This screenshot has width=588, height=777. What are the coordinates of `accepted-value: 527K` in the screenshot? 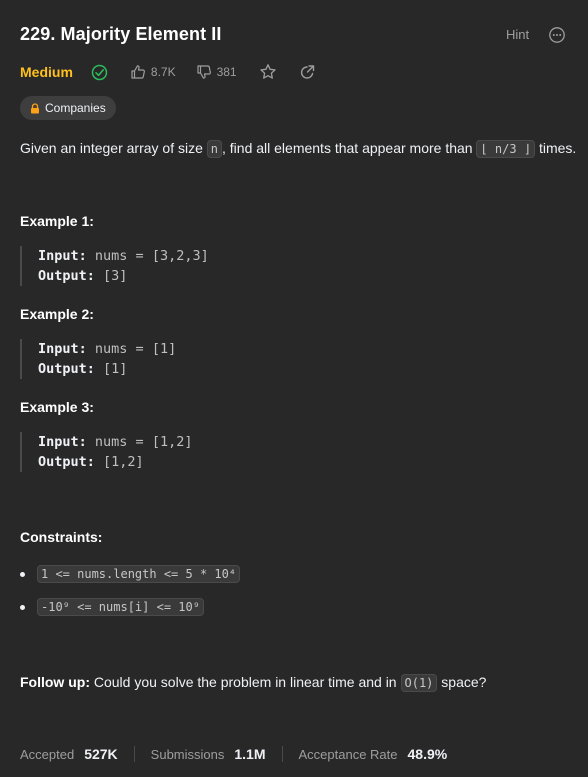 It's located at (101, 754).